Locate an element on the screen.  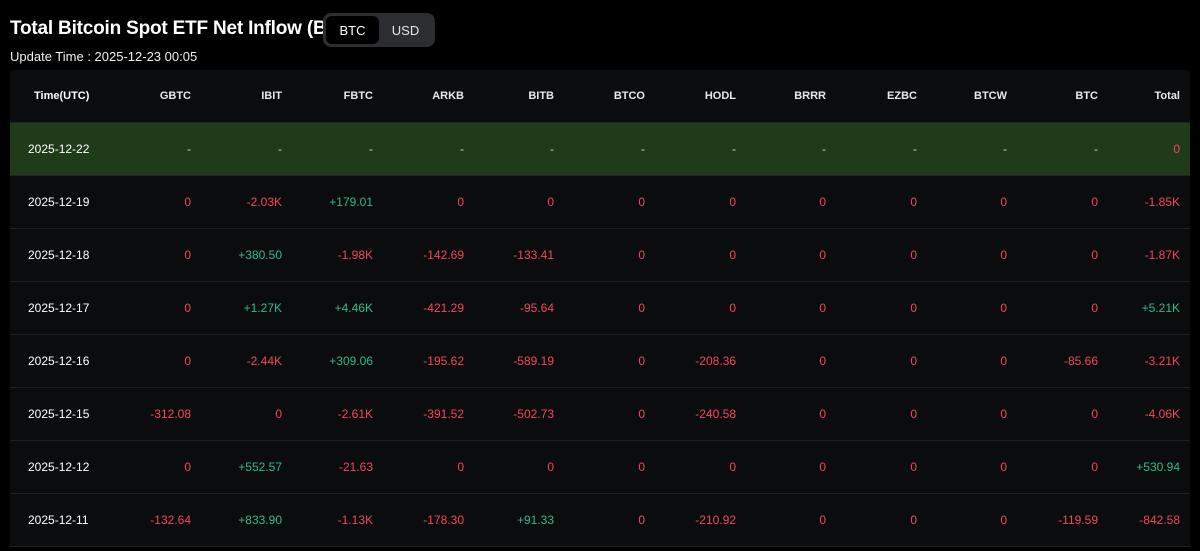
cell-arkb: -142.69 is located at coordinates (443, 255).